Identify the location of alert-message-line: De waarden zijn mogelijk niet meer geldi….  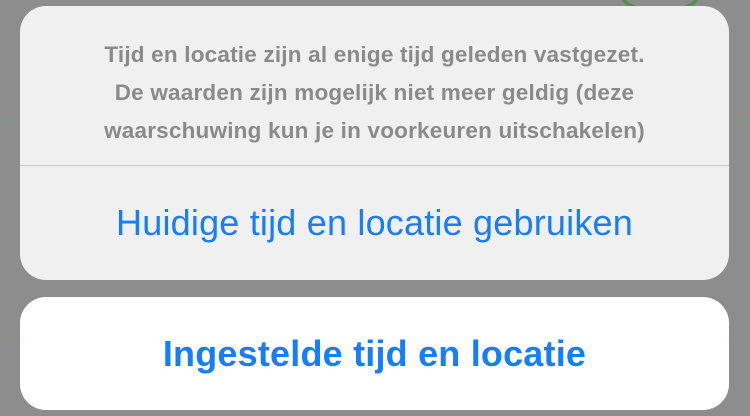
(374, 92).